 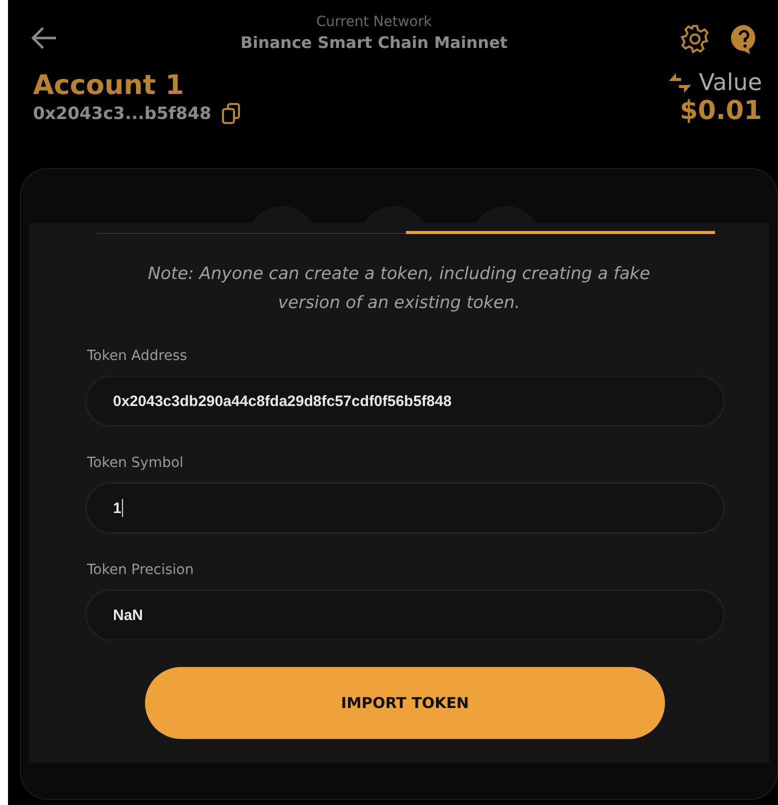 I want to click on help-icon, so click(x=744, y=39).